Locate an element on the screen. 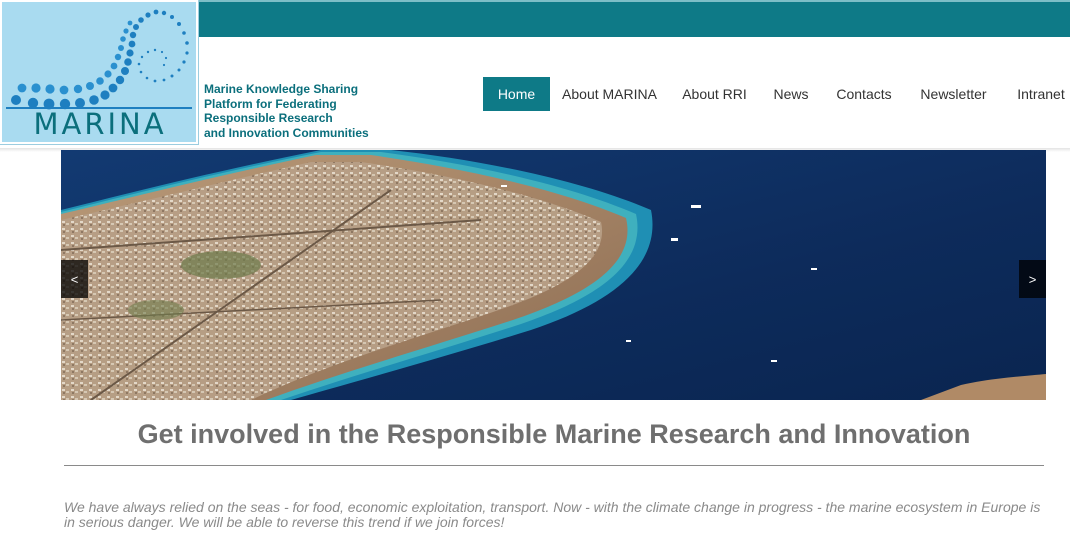  nav-about-marina: About MARINA is located at coordinates (609, 94).